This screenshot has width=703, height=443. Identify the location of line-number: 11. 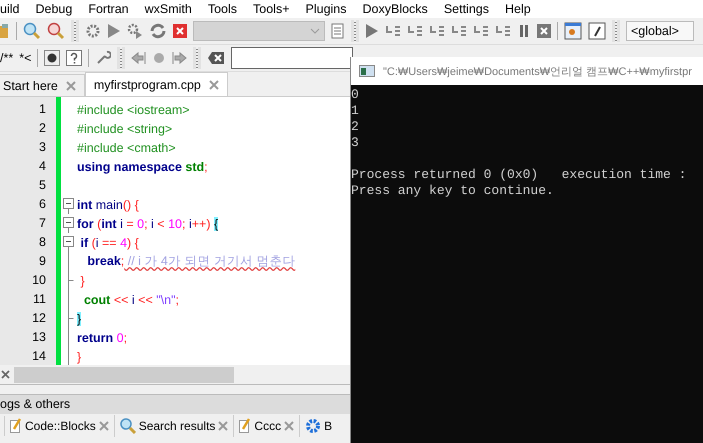
(39, 299).